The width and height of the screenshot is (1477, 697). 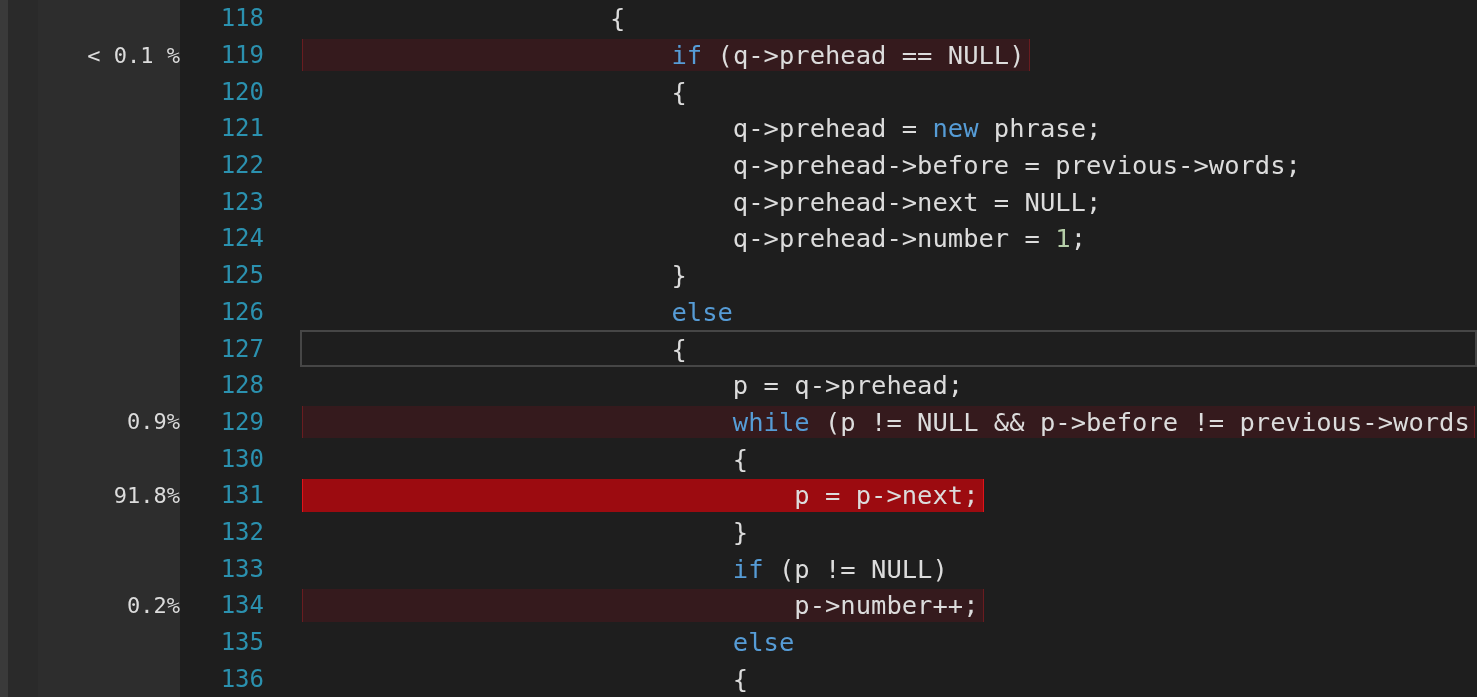 What do you see at coordinates (242, 421) in the screenshot?
I see `line-number: 129` at bounding box center [242, 421].